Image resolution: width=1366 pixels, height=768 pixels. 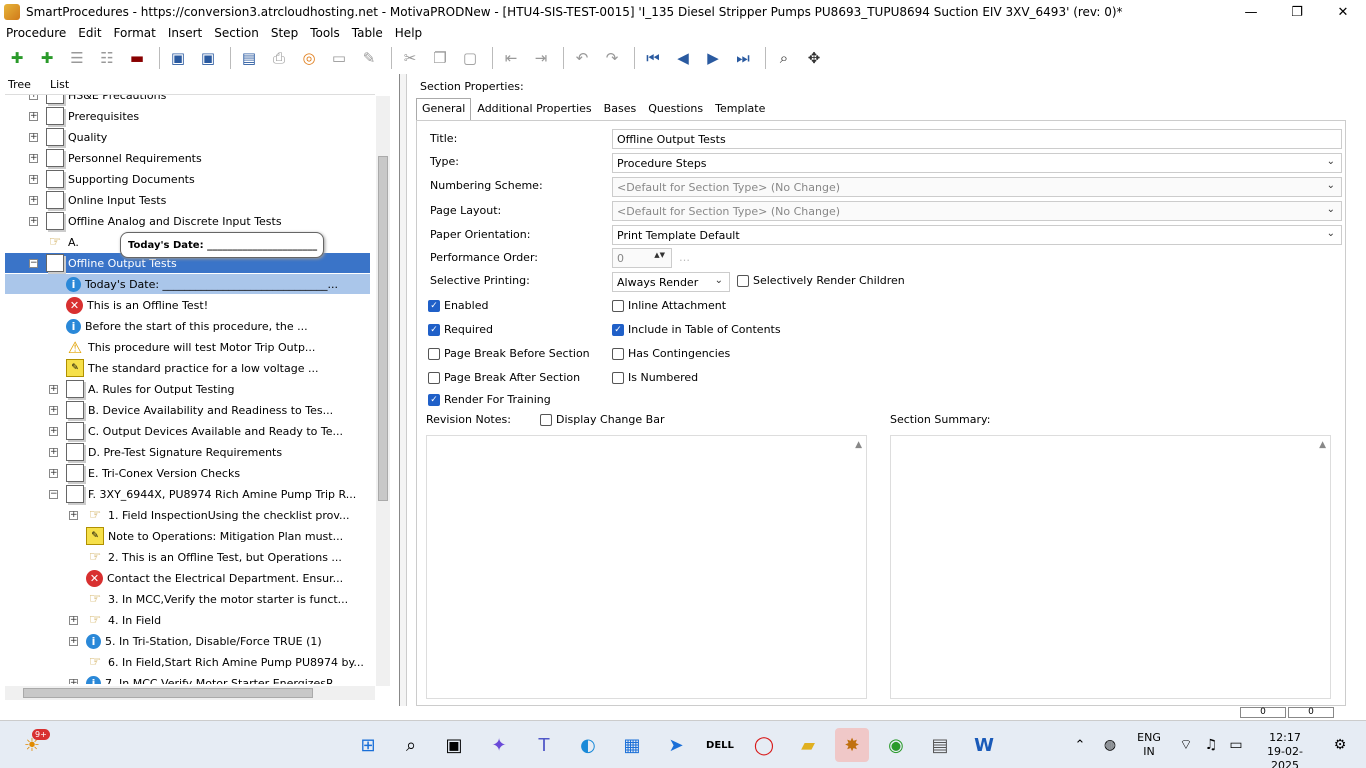 What do you see at coordinates (403, 390) in the screenshot?
I see `panel-splitter` at bounding box center [403, 390].